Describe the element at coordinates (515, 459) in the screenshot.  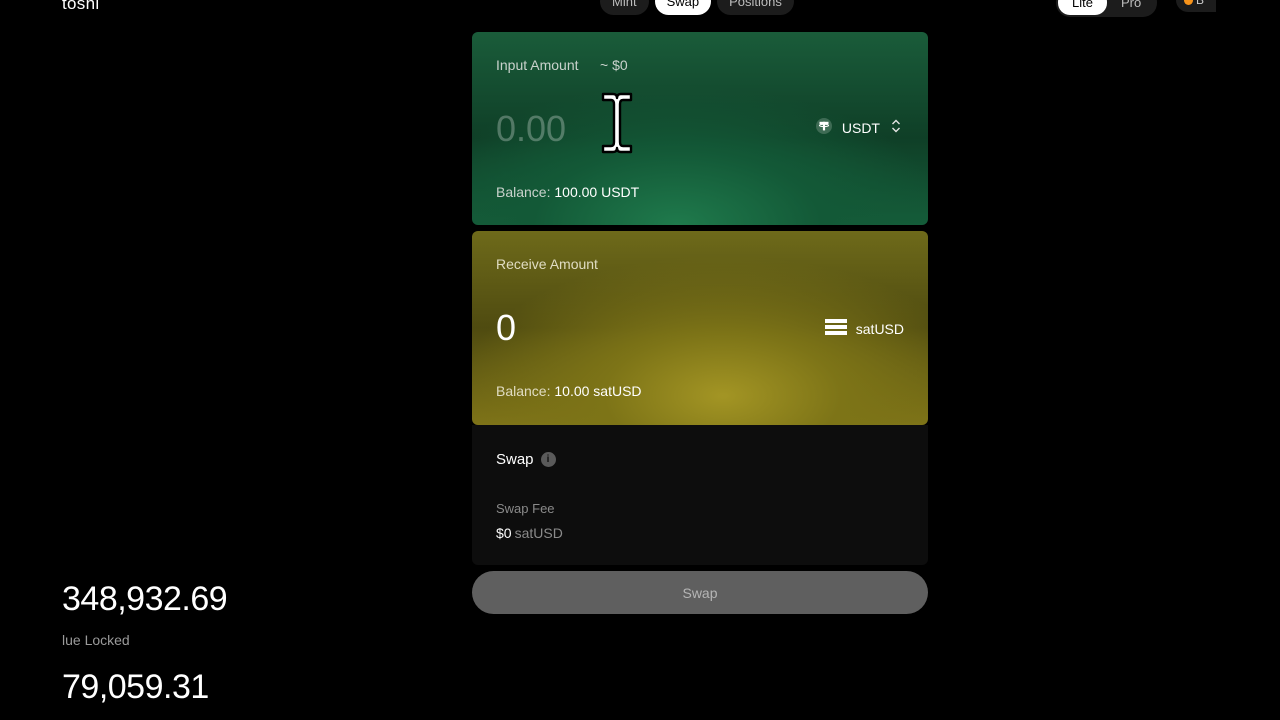
I see `swap-details-title: Swap` at that location.